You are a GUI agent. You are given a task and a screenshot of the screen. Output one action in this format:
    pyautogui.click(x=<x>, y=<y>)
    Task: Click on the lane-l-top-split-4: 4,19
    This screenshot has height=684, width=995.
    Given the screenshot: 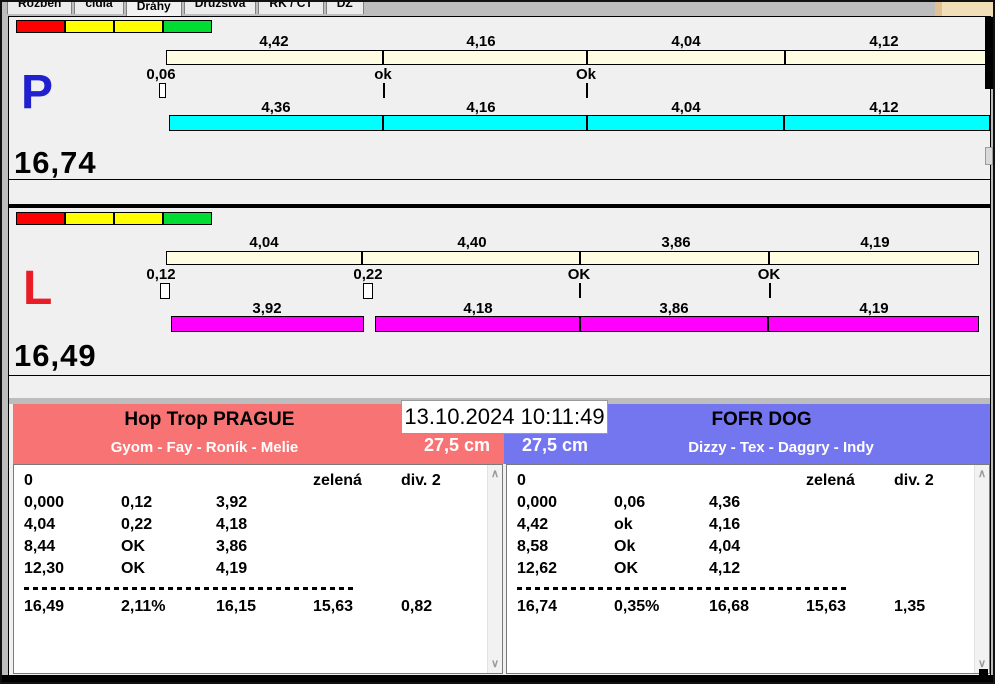 What is the action you would take?
    pyautogui.click(x=875, y=242)
    